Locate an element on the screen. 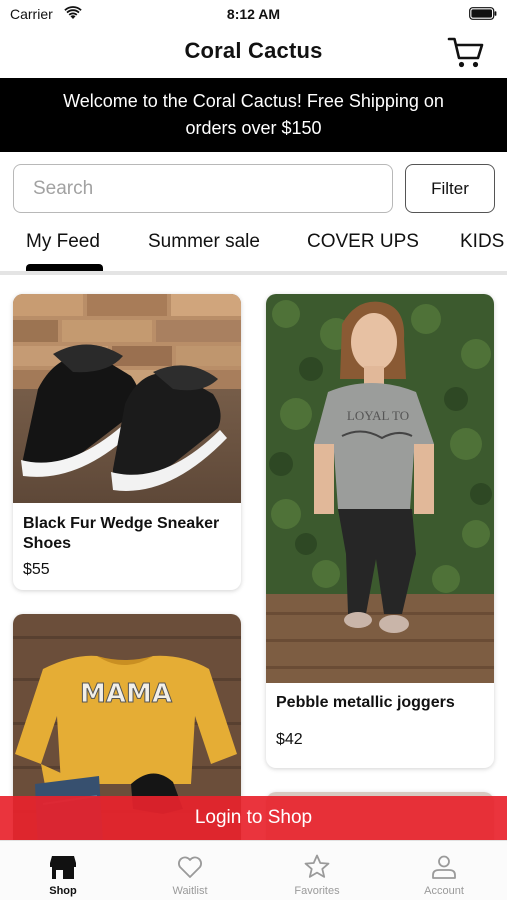  product-price: $42 is located at coordinates (289, 739).